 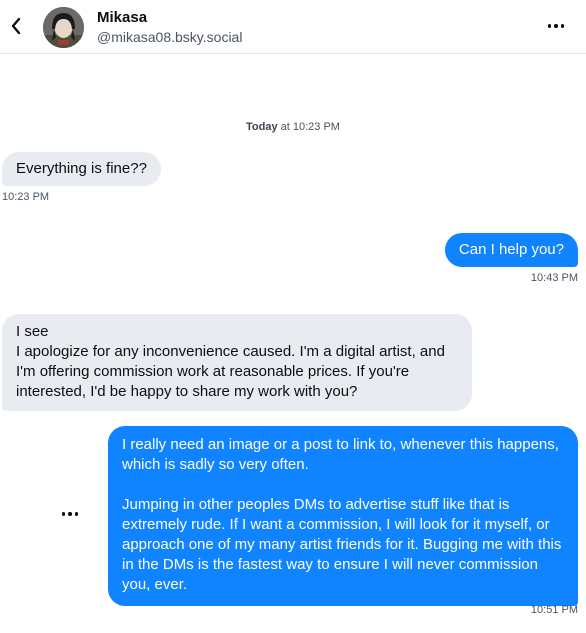 I want to click on conversation-header: Mikasa @mikasa08.bsky.social, so click(x=293, y=27).